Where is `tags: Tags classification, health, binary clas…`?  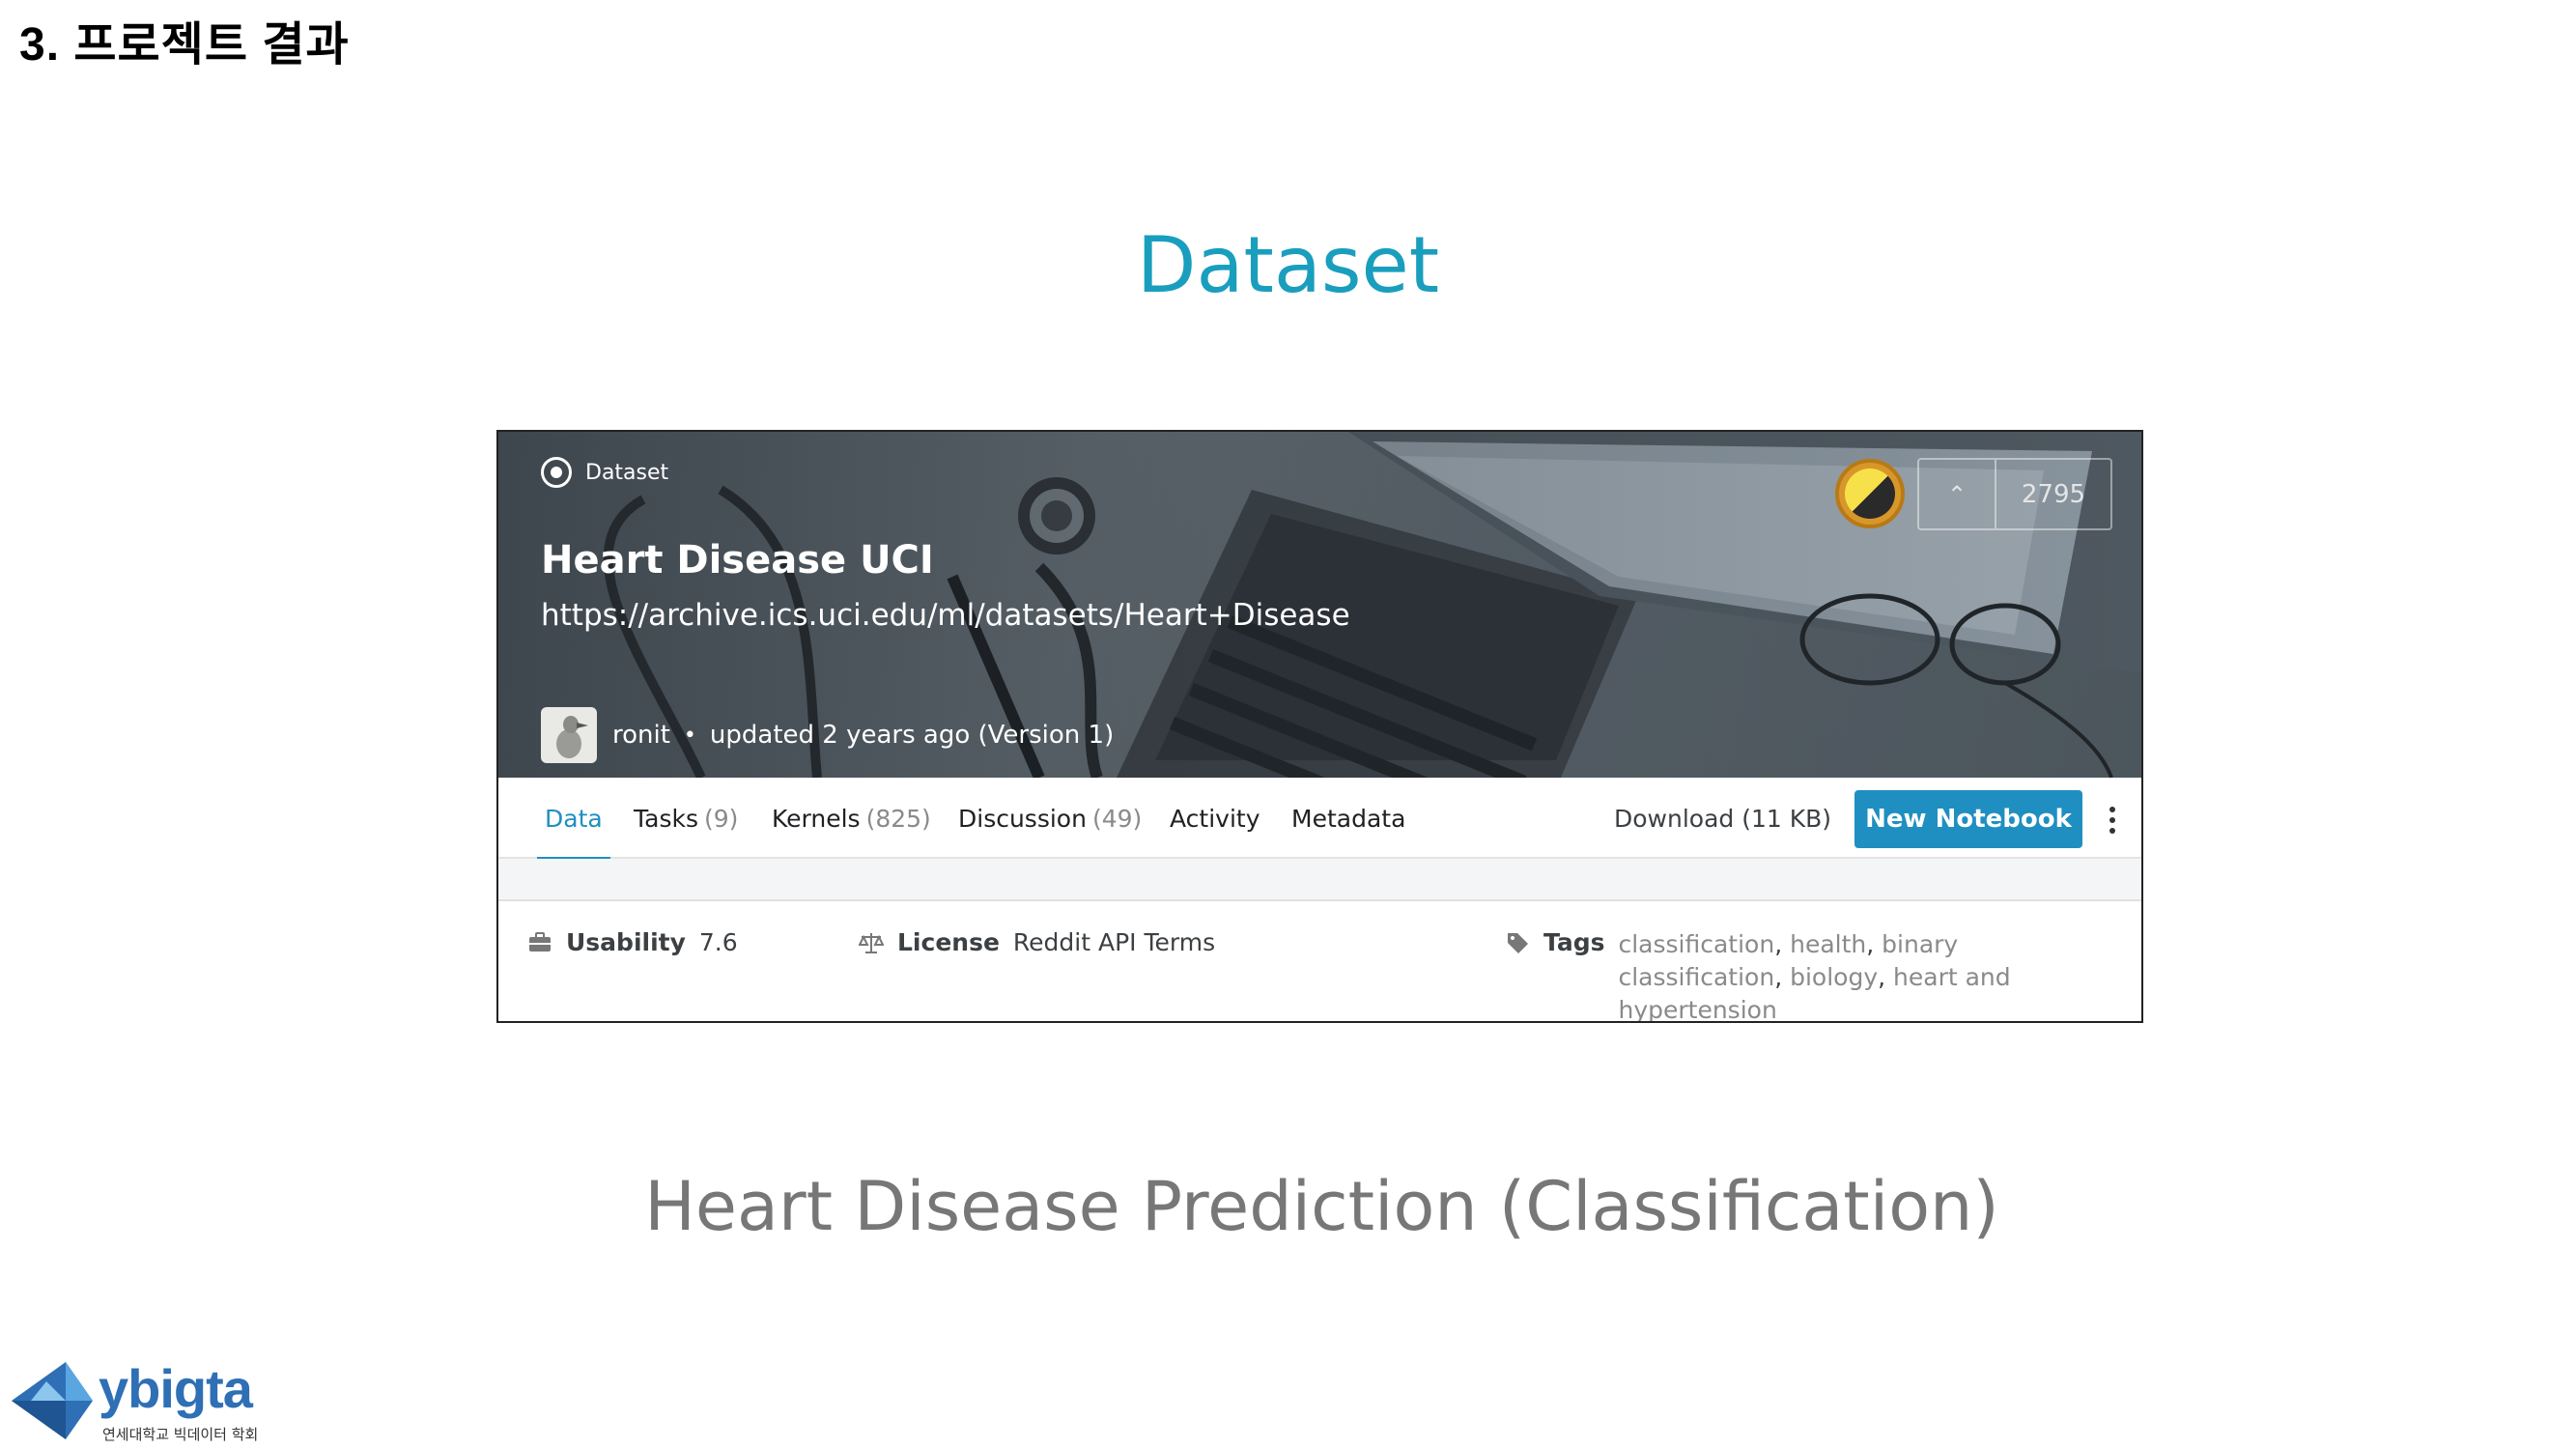 tags: Tags classification, health, binary clas… is located at coordinates (1812, 975).